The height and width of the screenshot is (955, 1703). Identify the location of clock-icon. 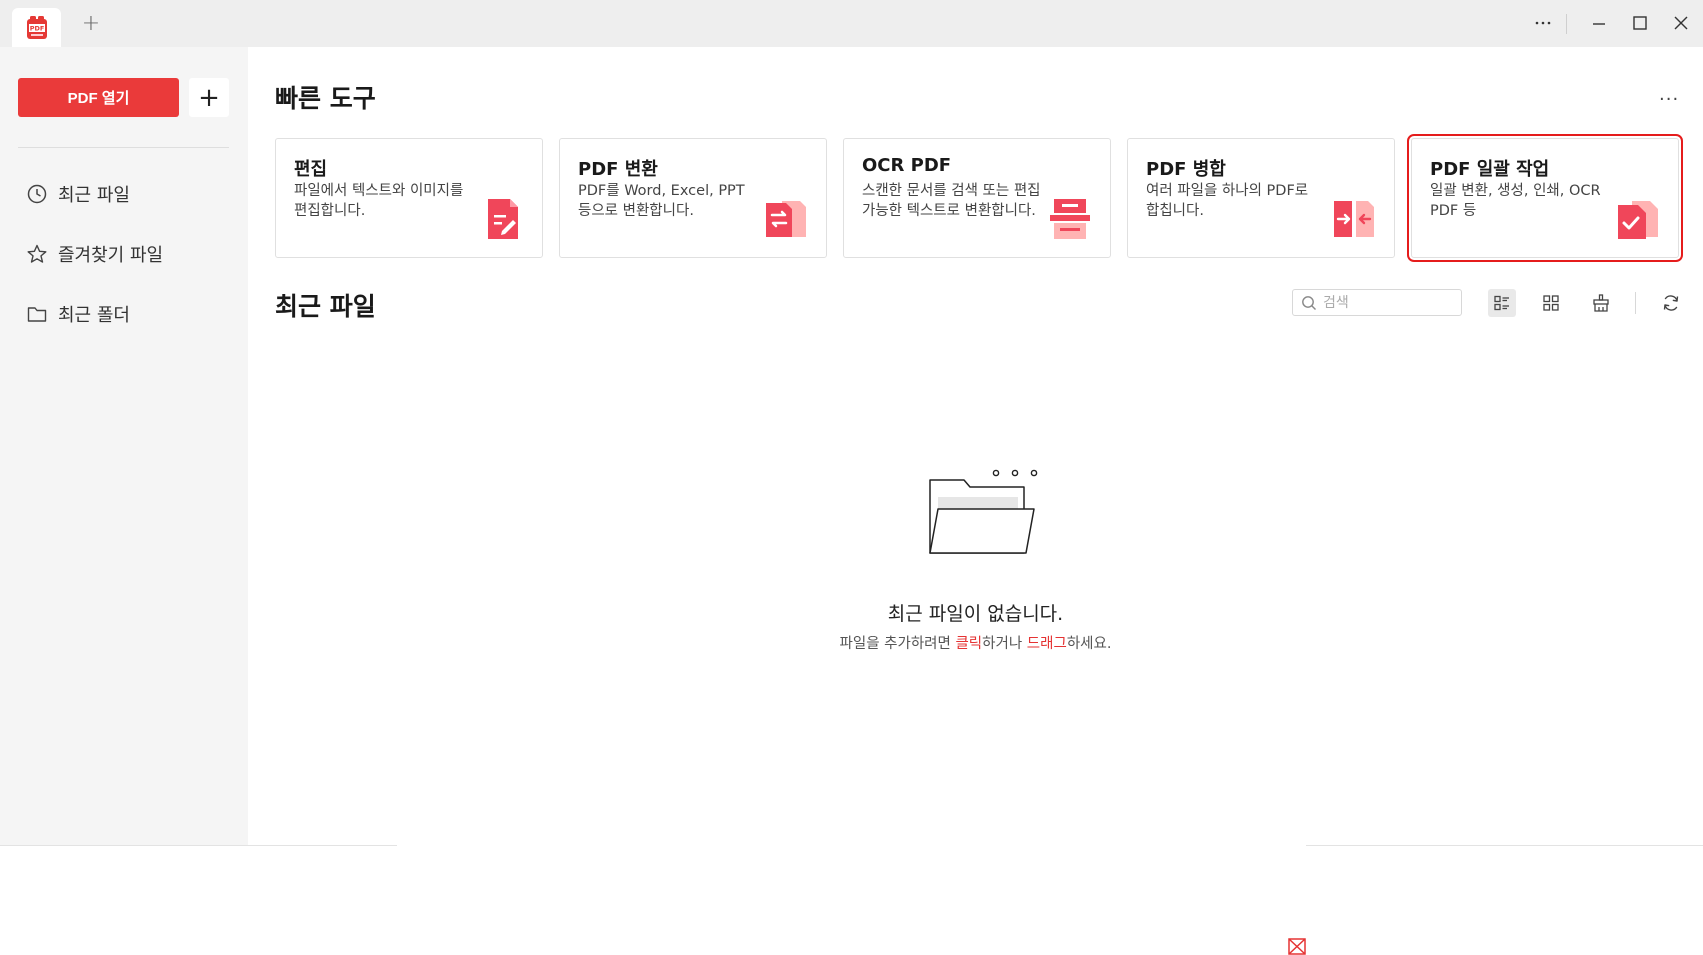
(37, 194).